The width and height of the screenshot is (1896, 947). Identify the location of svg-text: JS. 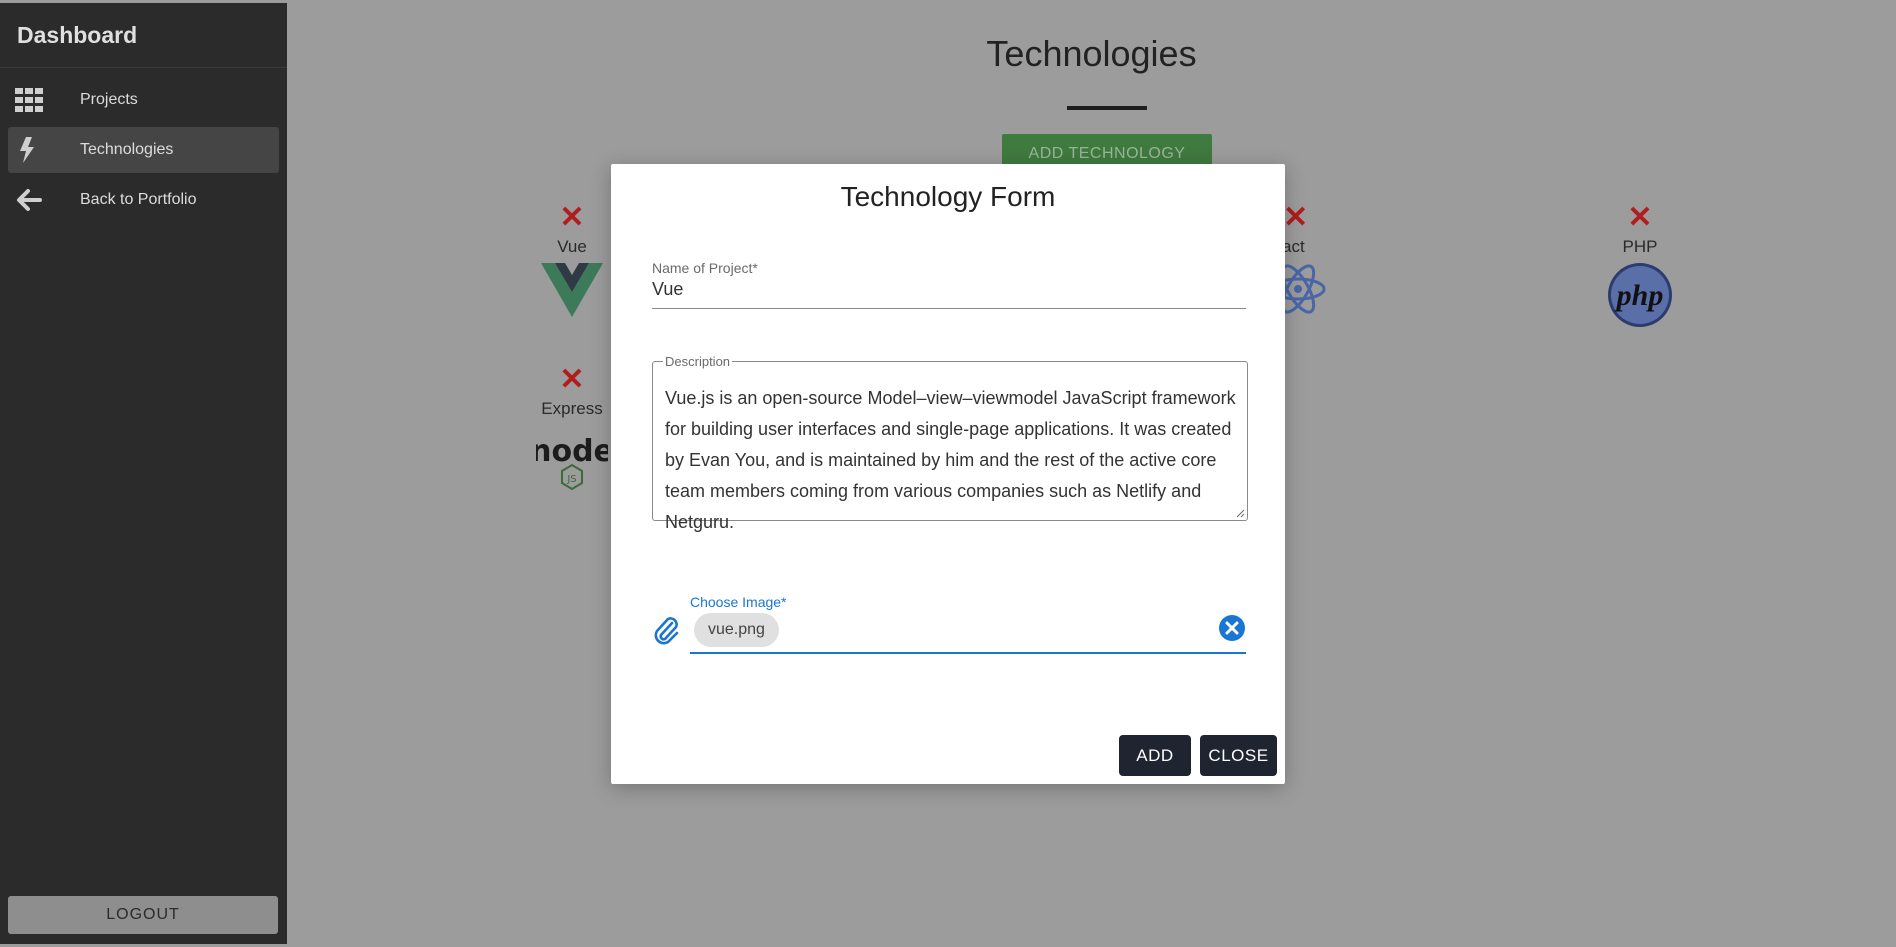
(571, 479).